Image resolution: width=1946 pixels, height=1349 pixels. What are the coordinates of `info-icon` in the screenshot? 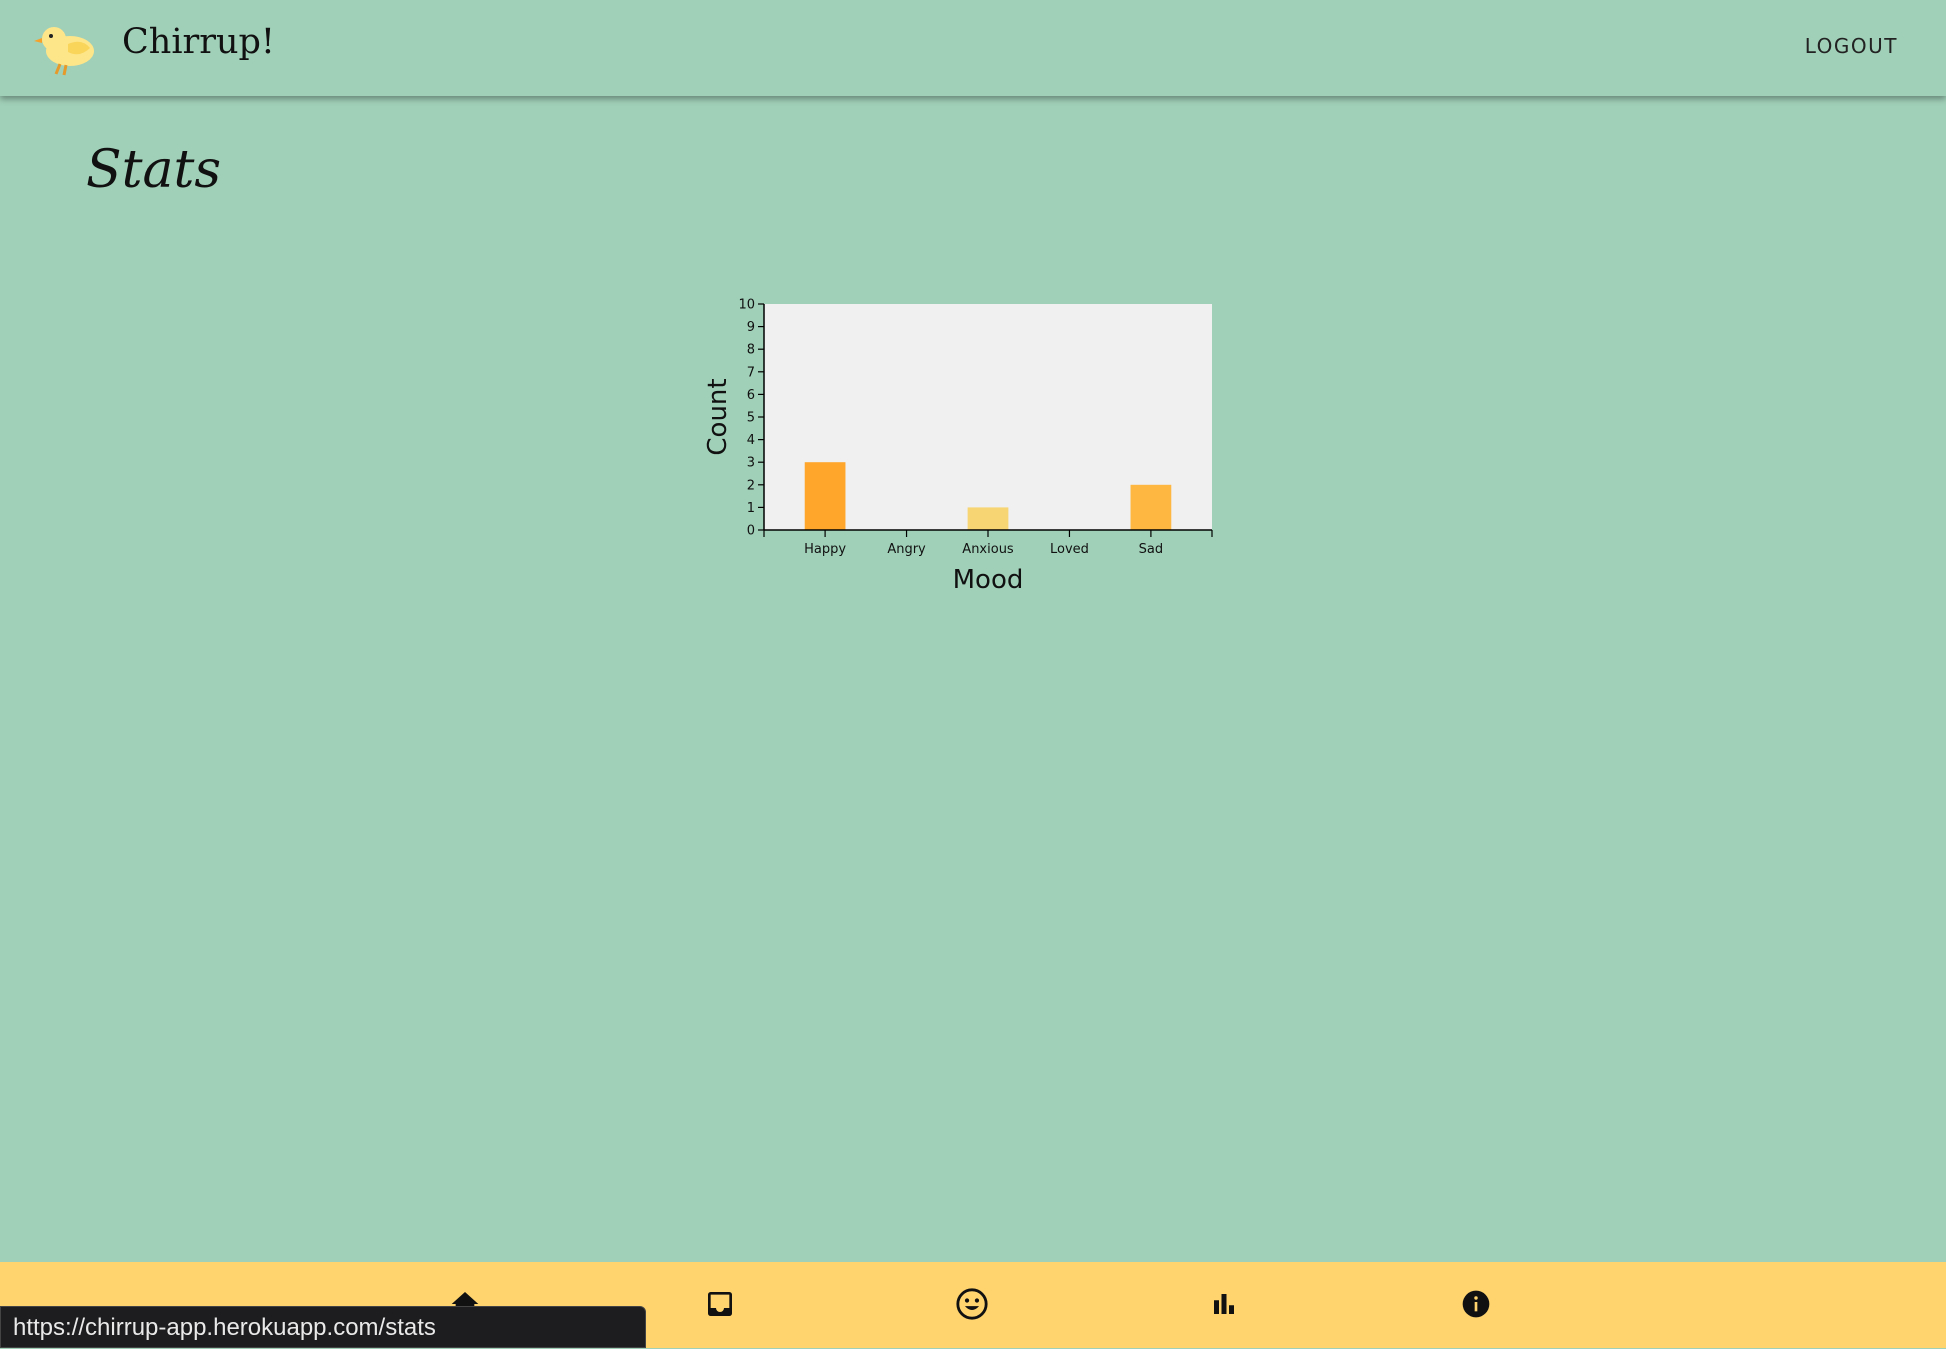 It's located at (1476, 1304).